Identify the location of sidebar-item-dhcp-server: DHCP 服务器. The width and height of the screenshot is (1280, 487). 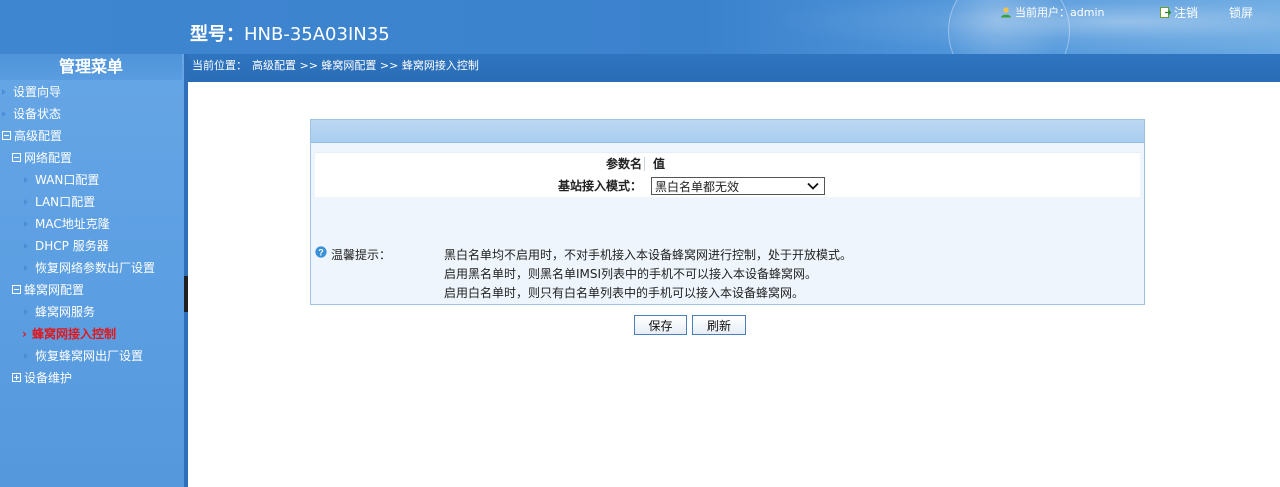
(66, 246).